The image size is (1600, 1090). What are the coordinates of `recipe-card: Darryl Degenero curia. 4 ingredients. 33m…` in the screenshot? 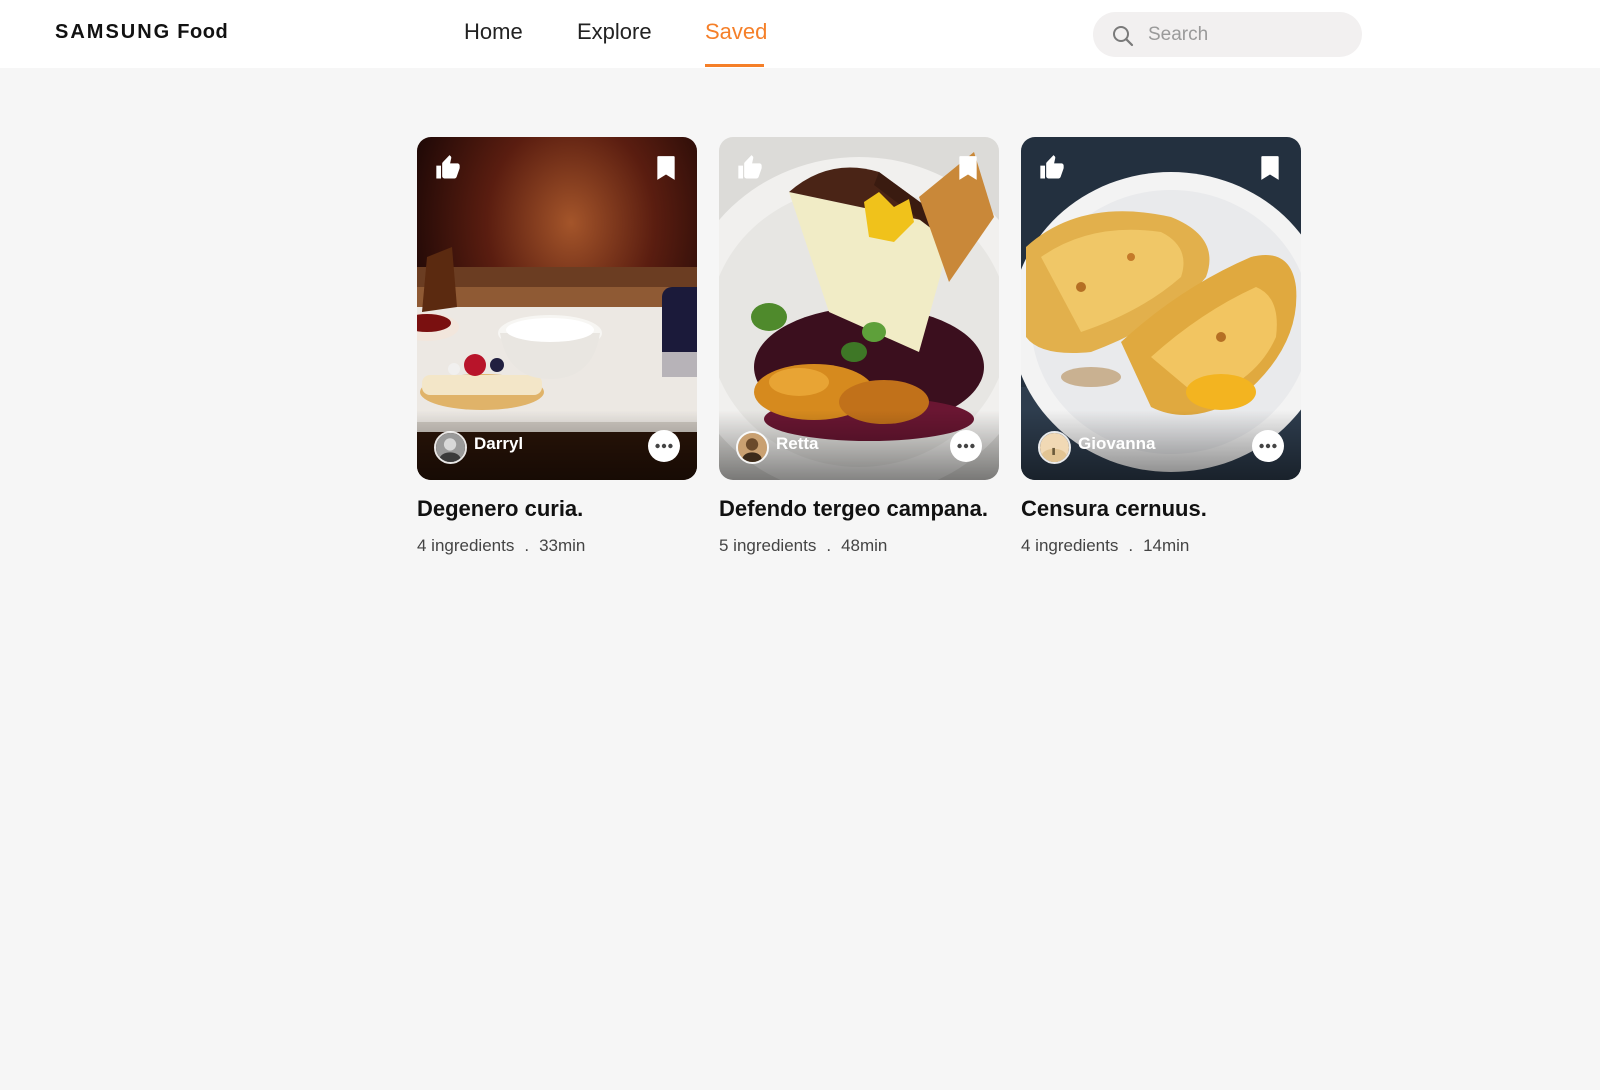 It's located at (557, 346).